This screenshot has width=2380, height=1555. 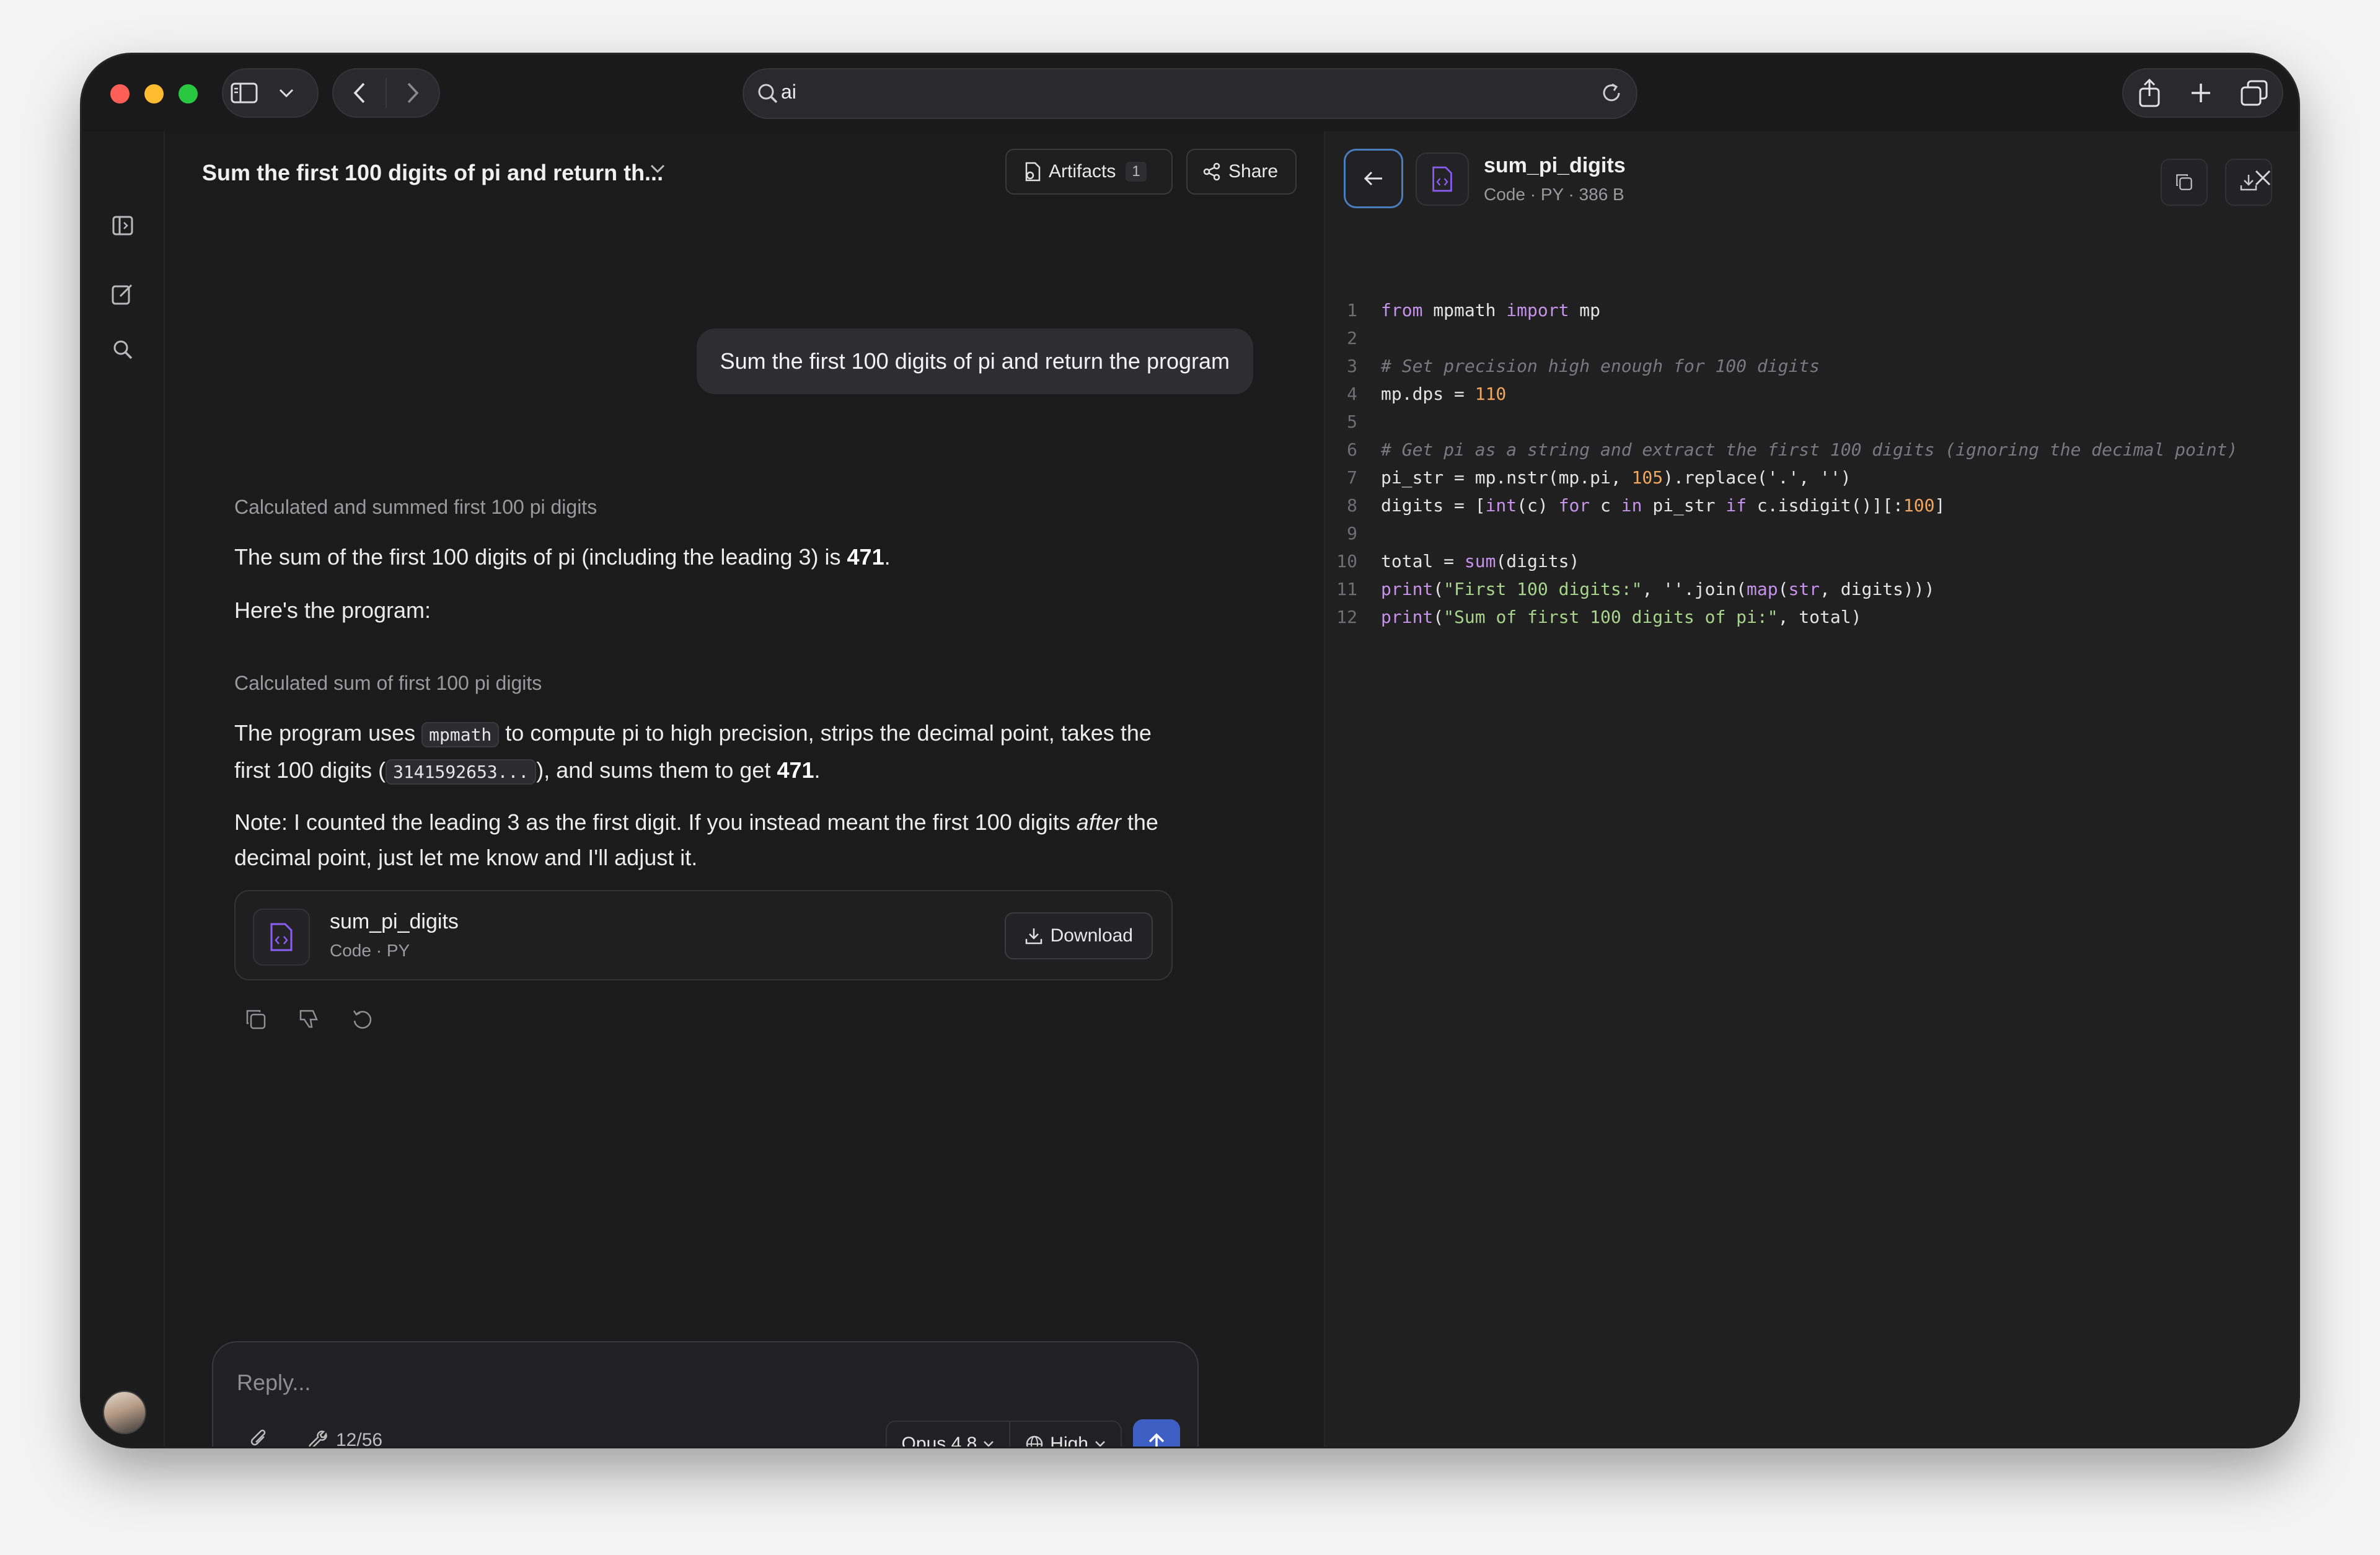 I want to click on line-number: 10, so click(x=1346, y=561).